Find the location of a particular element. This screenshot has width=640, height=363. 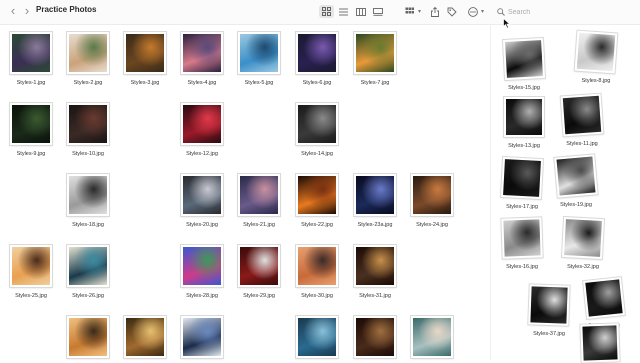

search-input is located at coordinates (563, 12).